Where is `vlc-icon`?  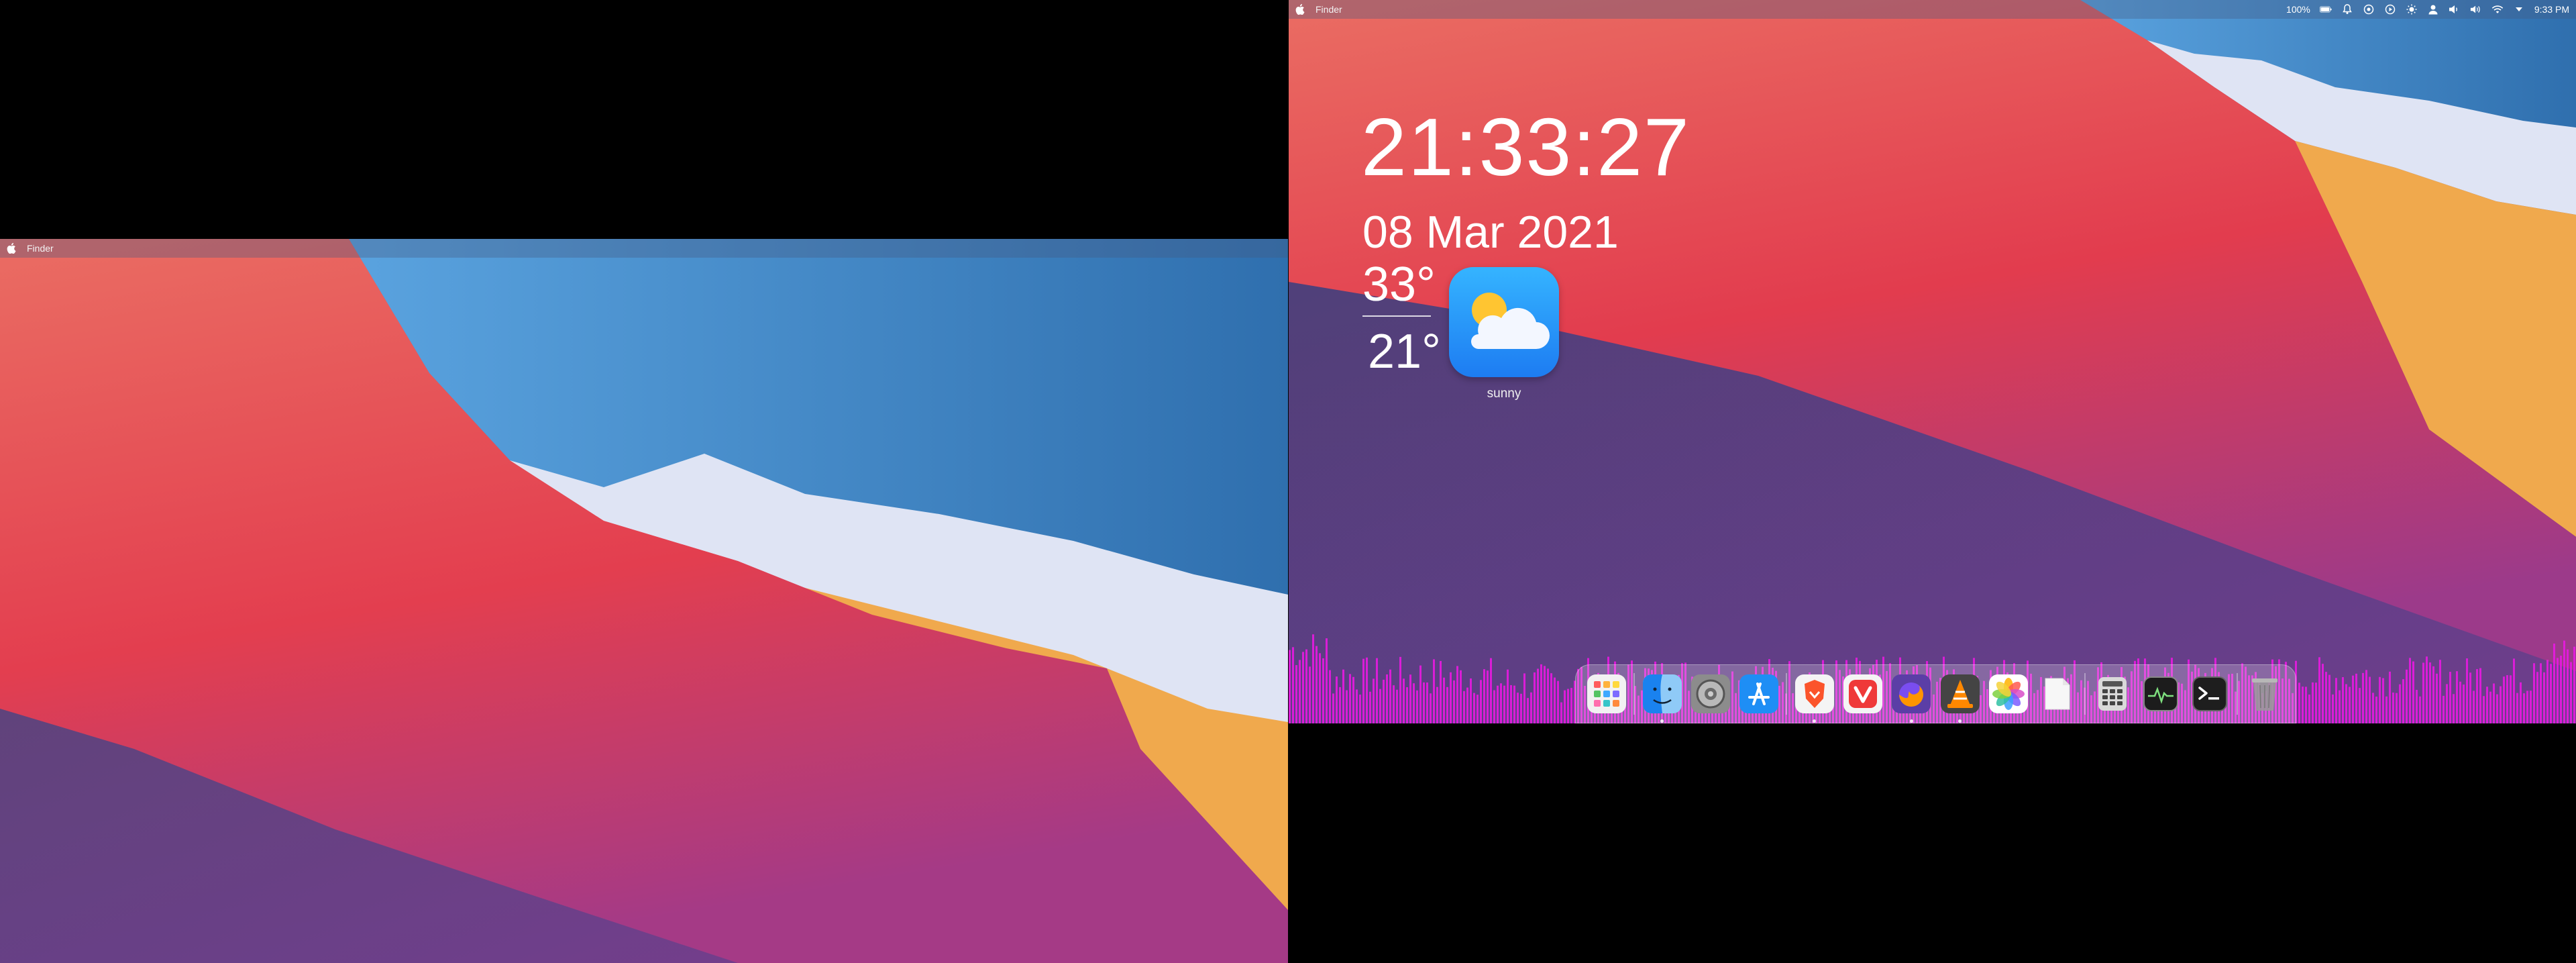 vlc-icon is located at coordinates (1960, 696).